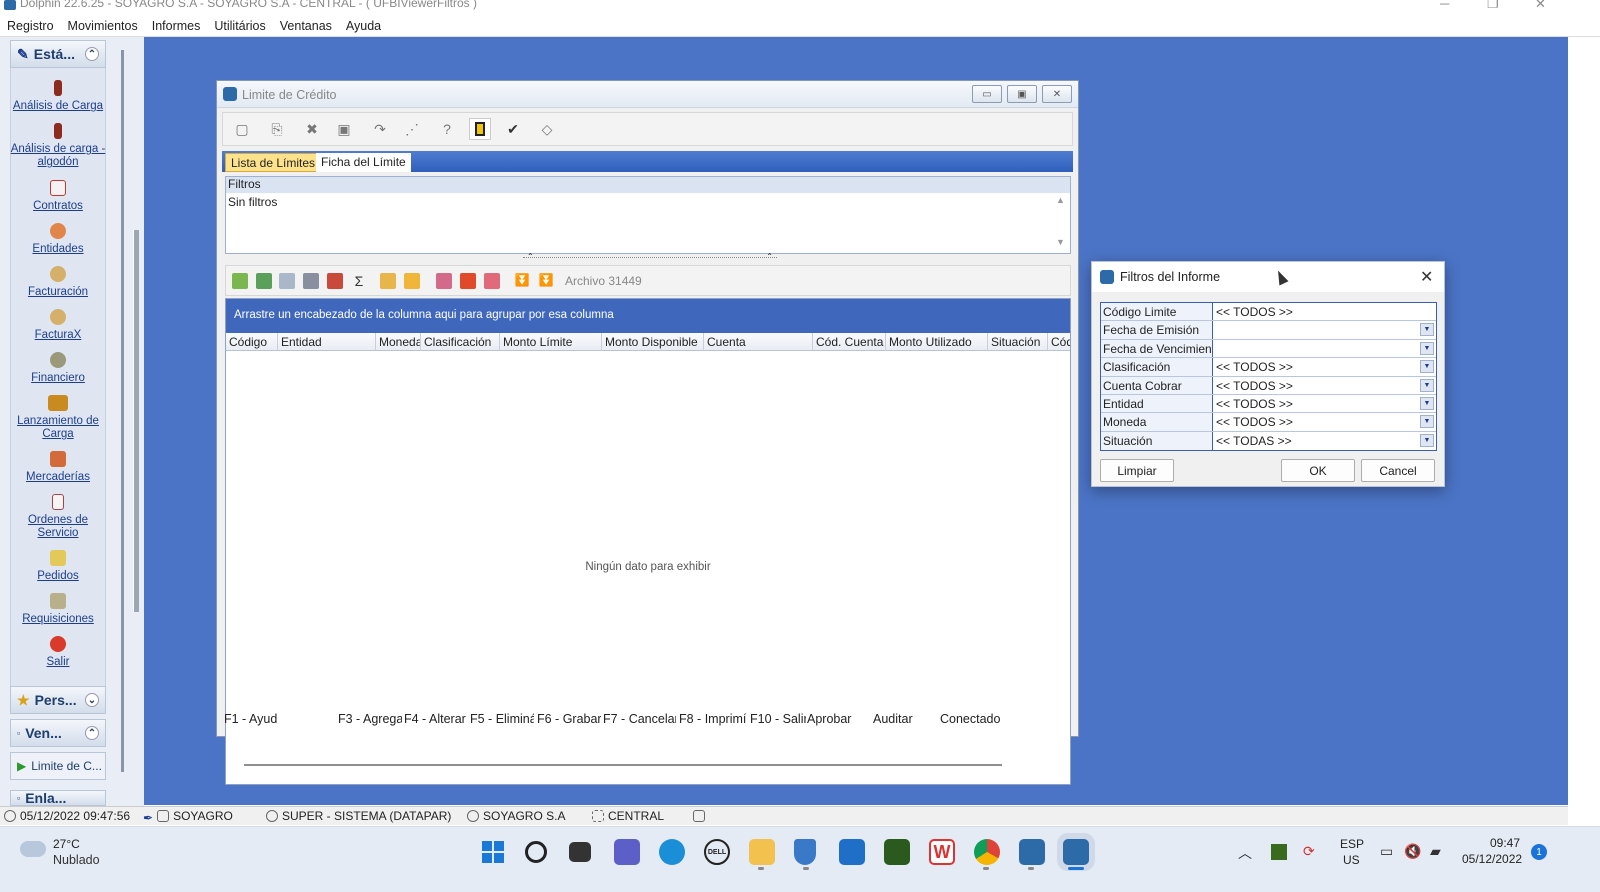  I want to click on filter-value-field: << TODAS >> ▼, so click(1324, 441).